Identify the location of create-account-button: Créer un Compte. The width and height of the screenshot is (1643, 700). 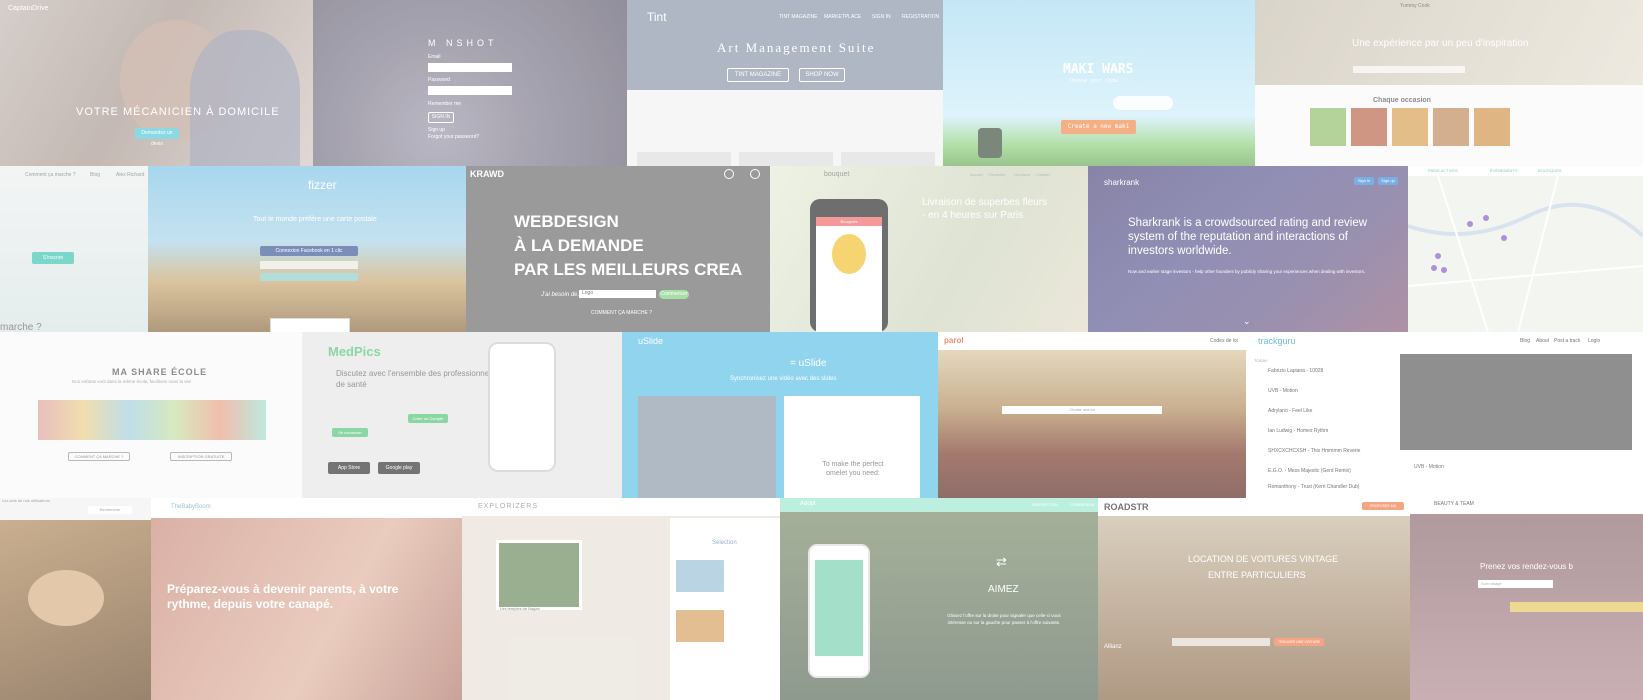
(428, 418).